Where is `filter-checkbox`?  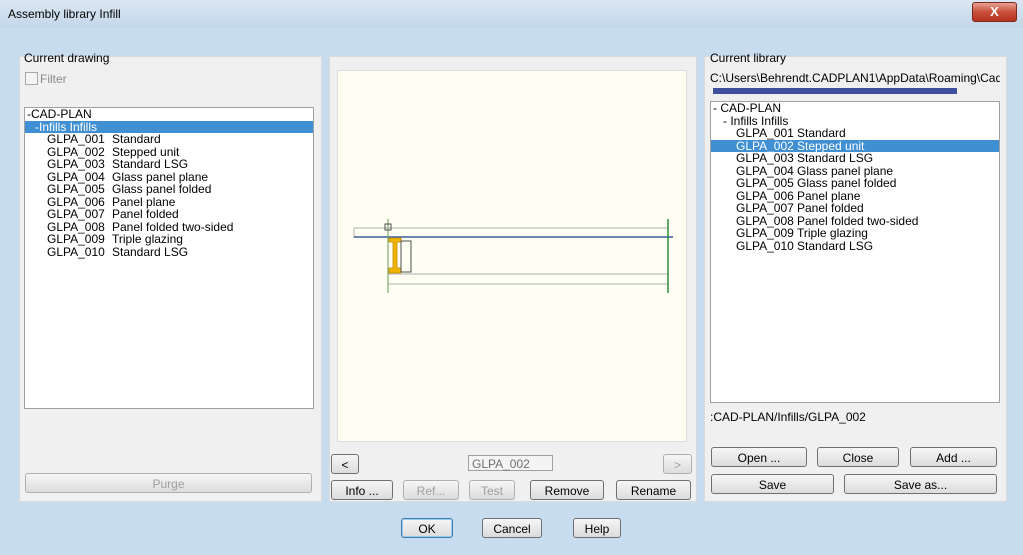 filter-checkbox is located at coordinates (31, 78).